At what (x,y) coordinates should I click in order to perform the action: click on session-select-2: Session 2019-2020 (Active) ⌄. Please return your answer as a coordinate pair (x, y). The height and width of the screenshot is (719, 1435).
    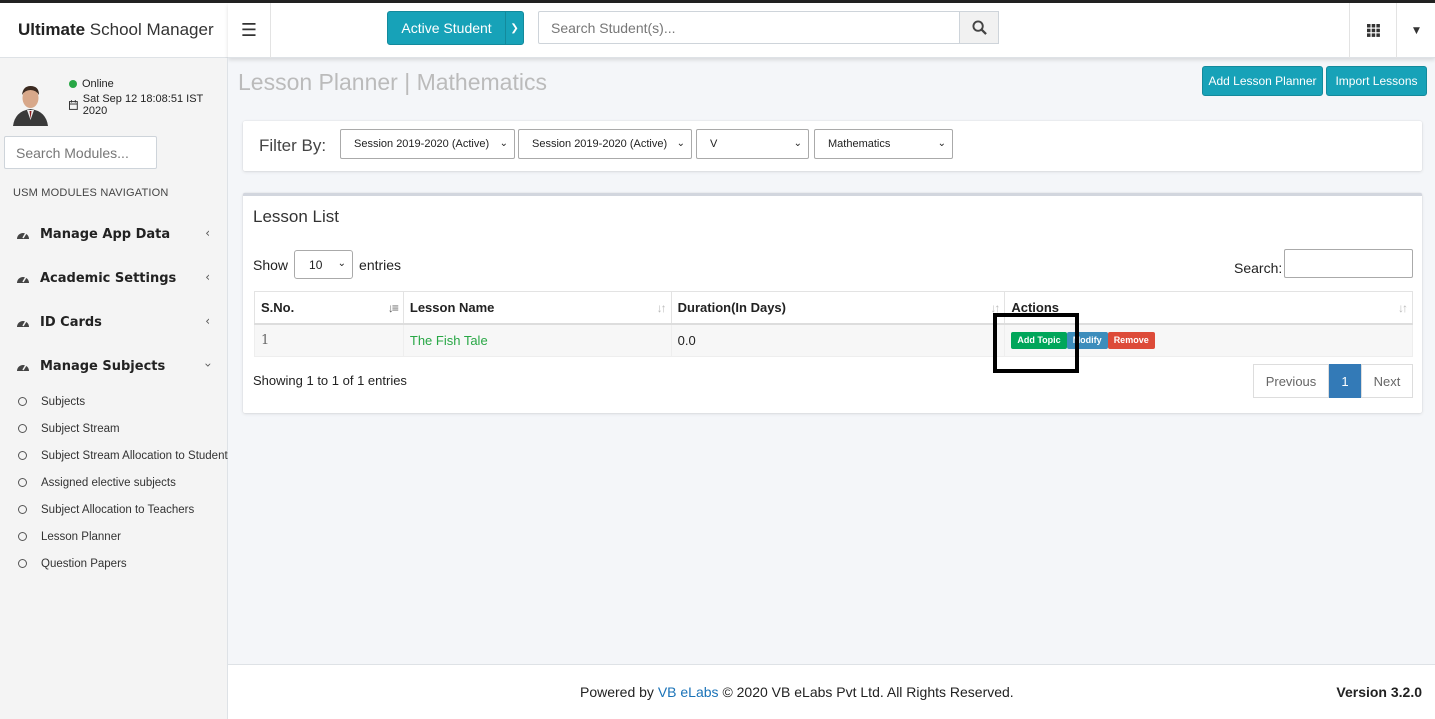
    Looking at the image, I should click on (605, 144).